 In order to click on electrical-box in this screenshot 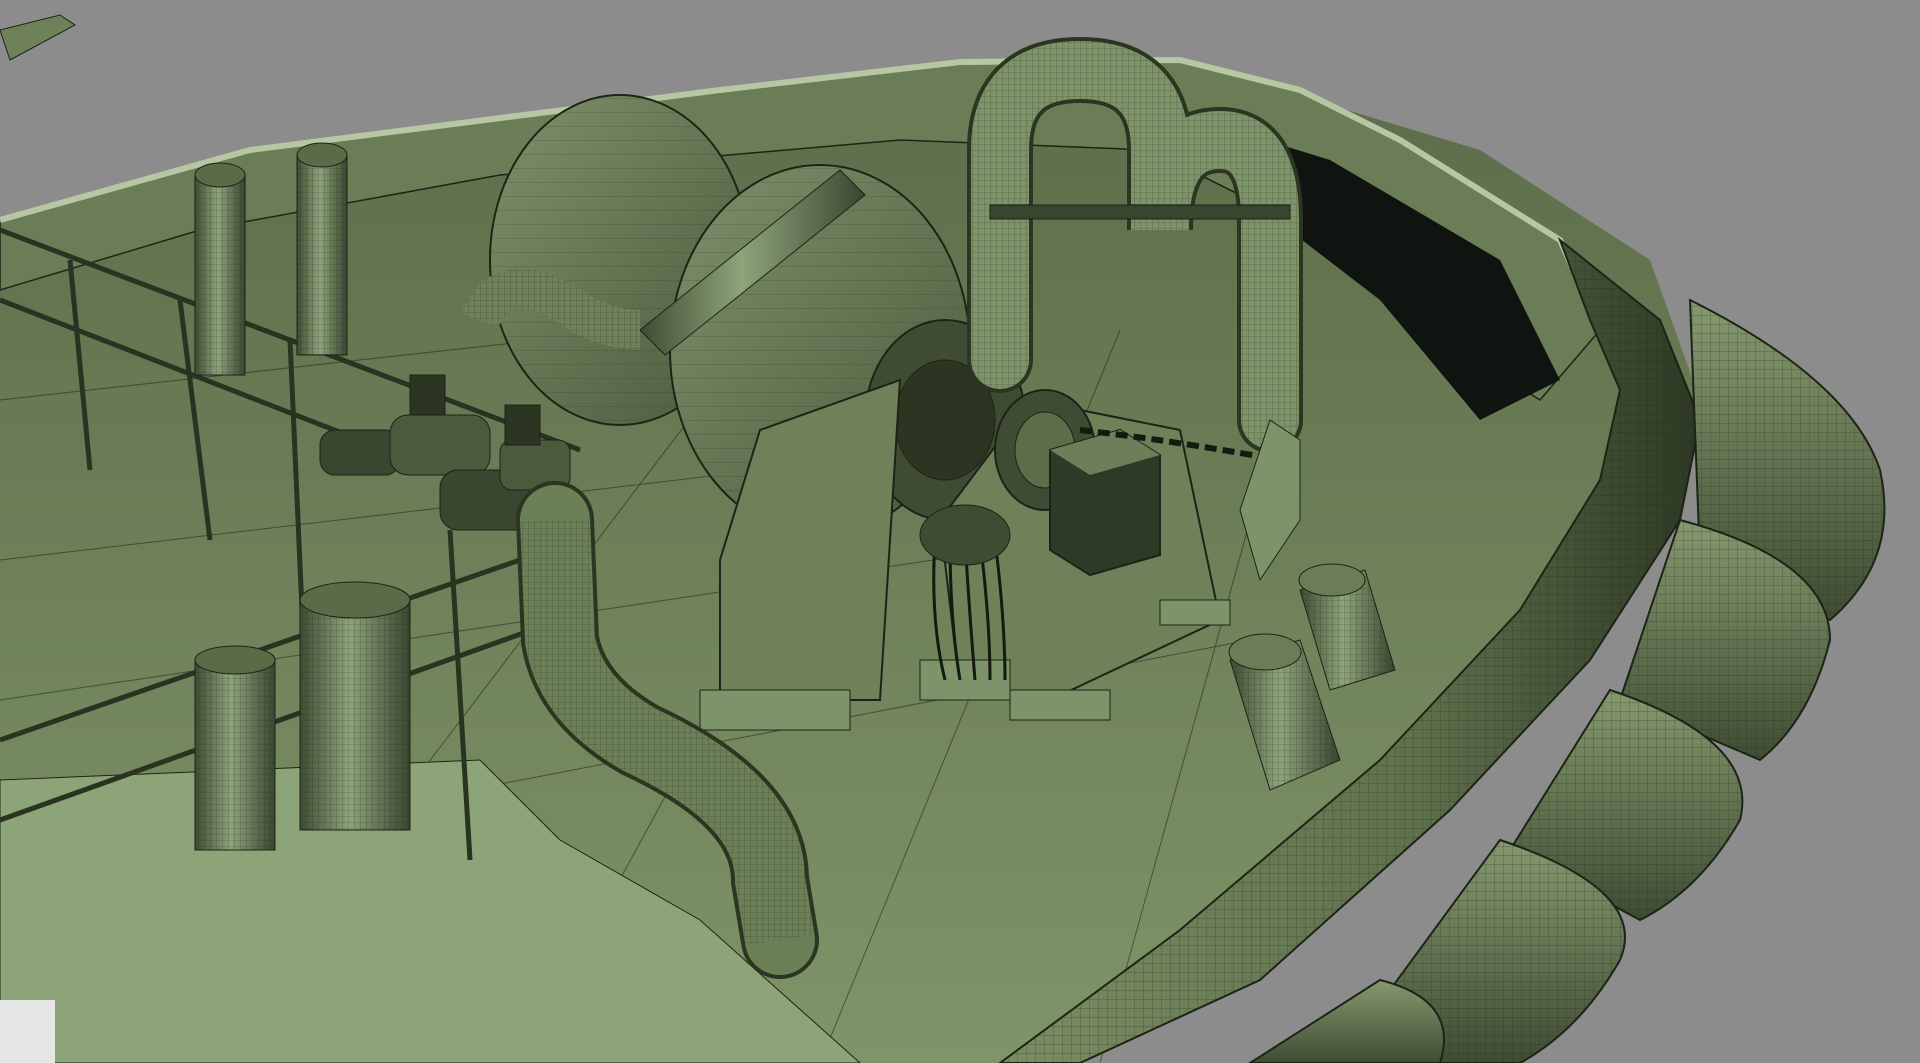, I will do `click(1105, 502)`.